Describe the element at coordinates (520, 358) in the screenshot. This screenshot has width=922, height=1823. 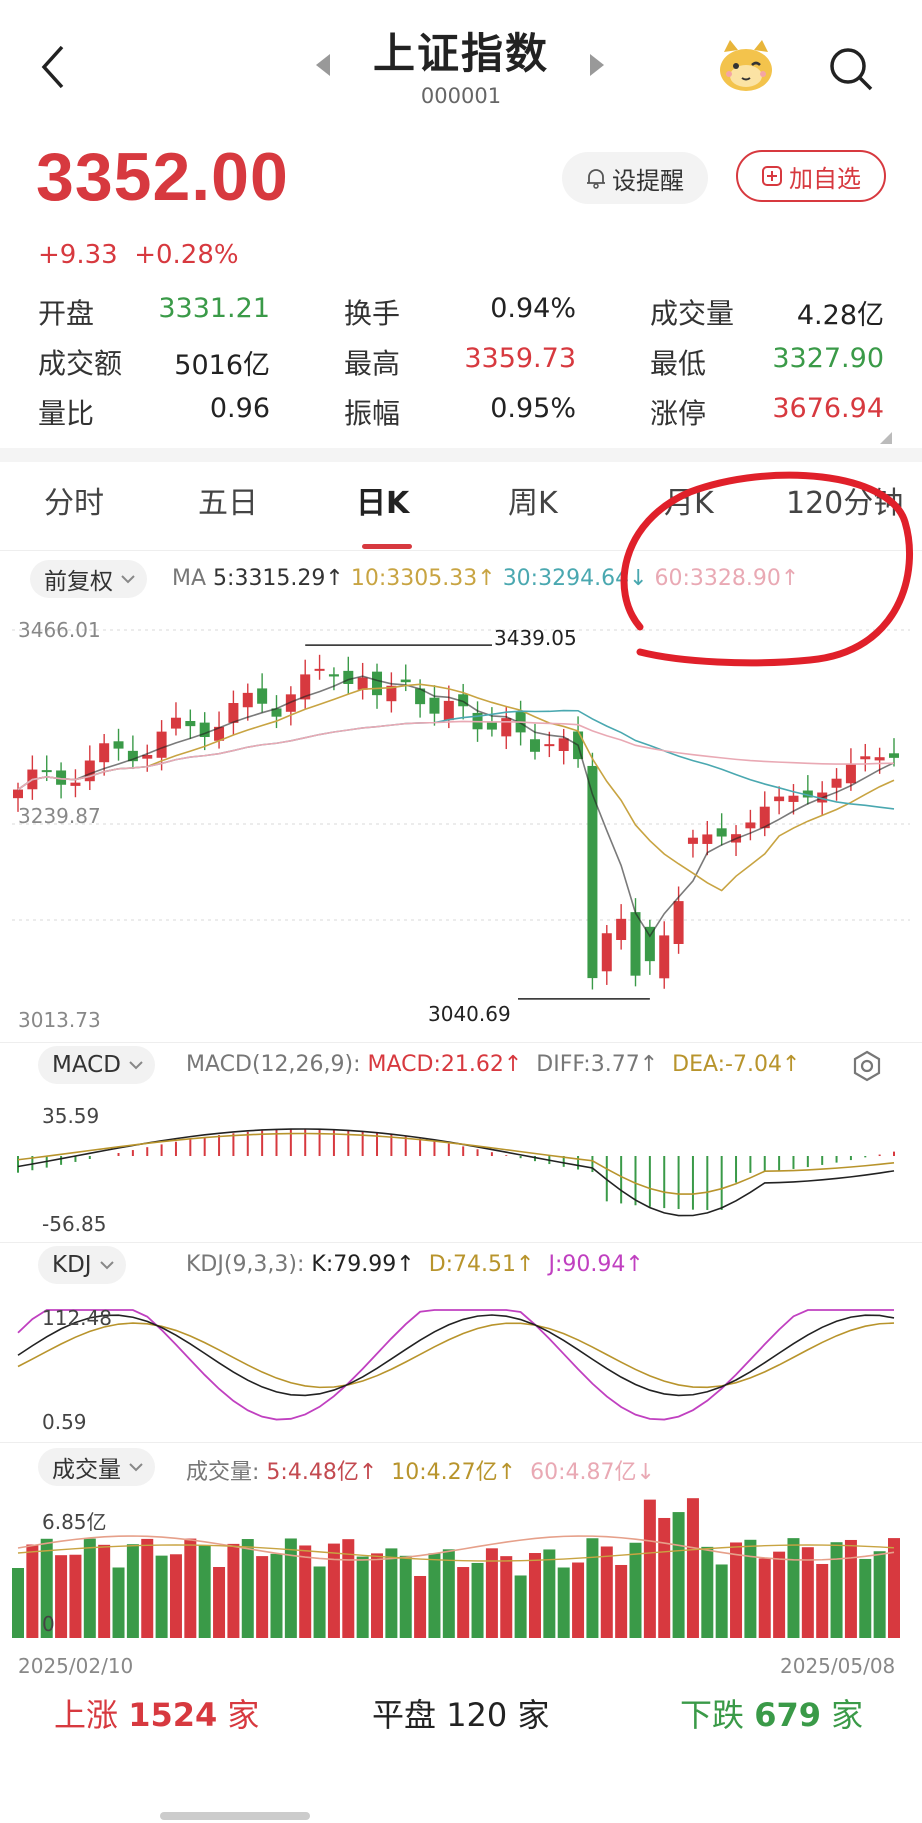
I see `stat-value: 3359.73` at that location.